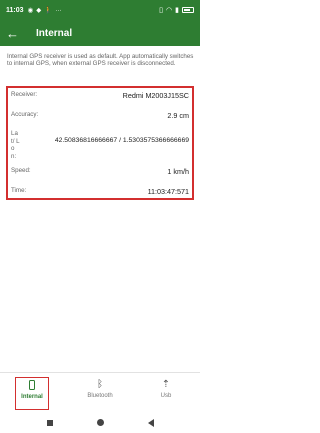 The image size is (320, 433). What do you see at coordinates (155, 95) in the screenshot?
I see `receiver-value: Redmi M2003J15SC` at bounding box center [155, 95].